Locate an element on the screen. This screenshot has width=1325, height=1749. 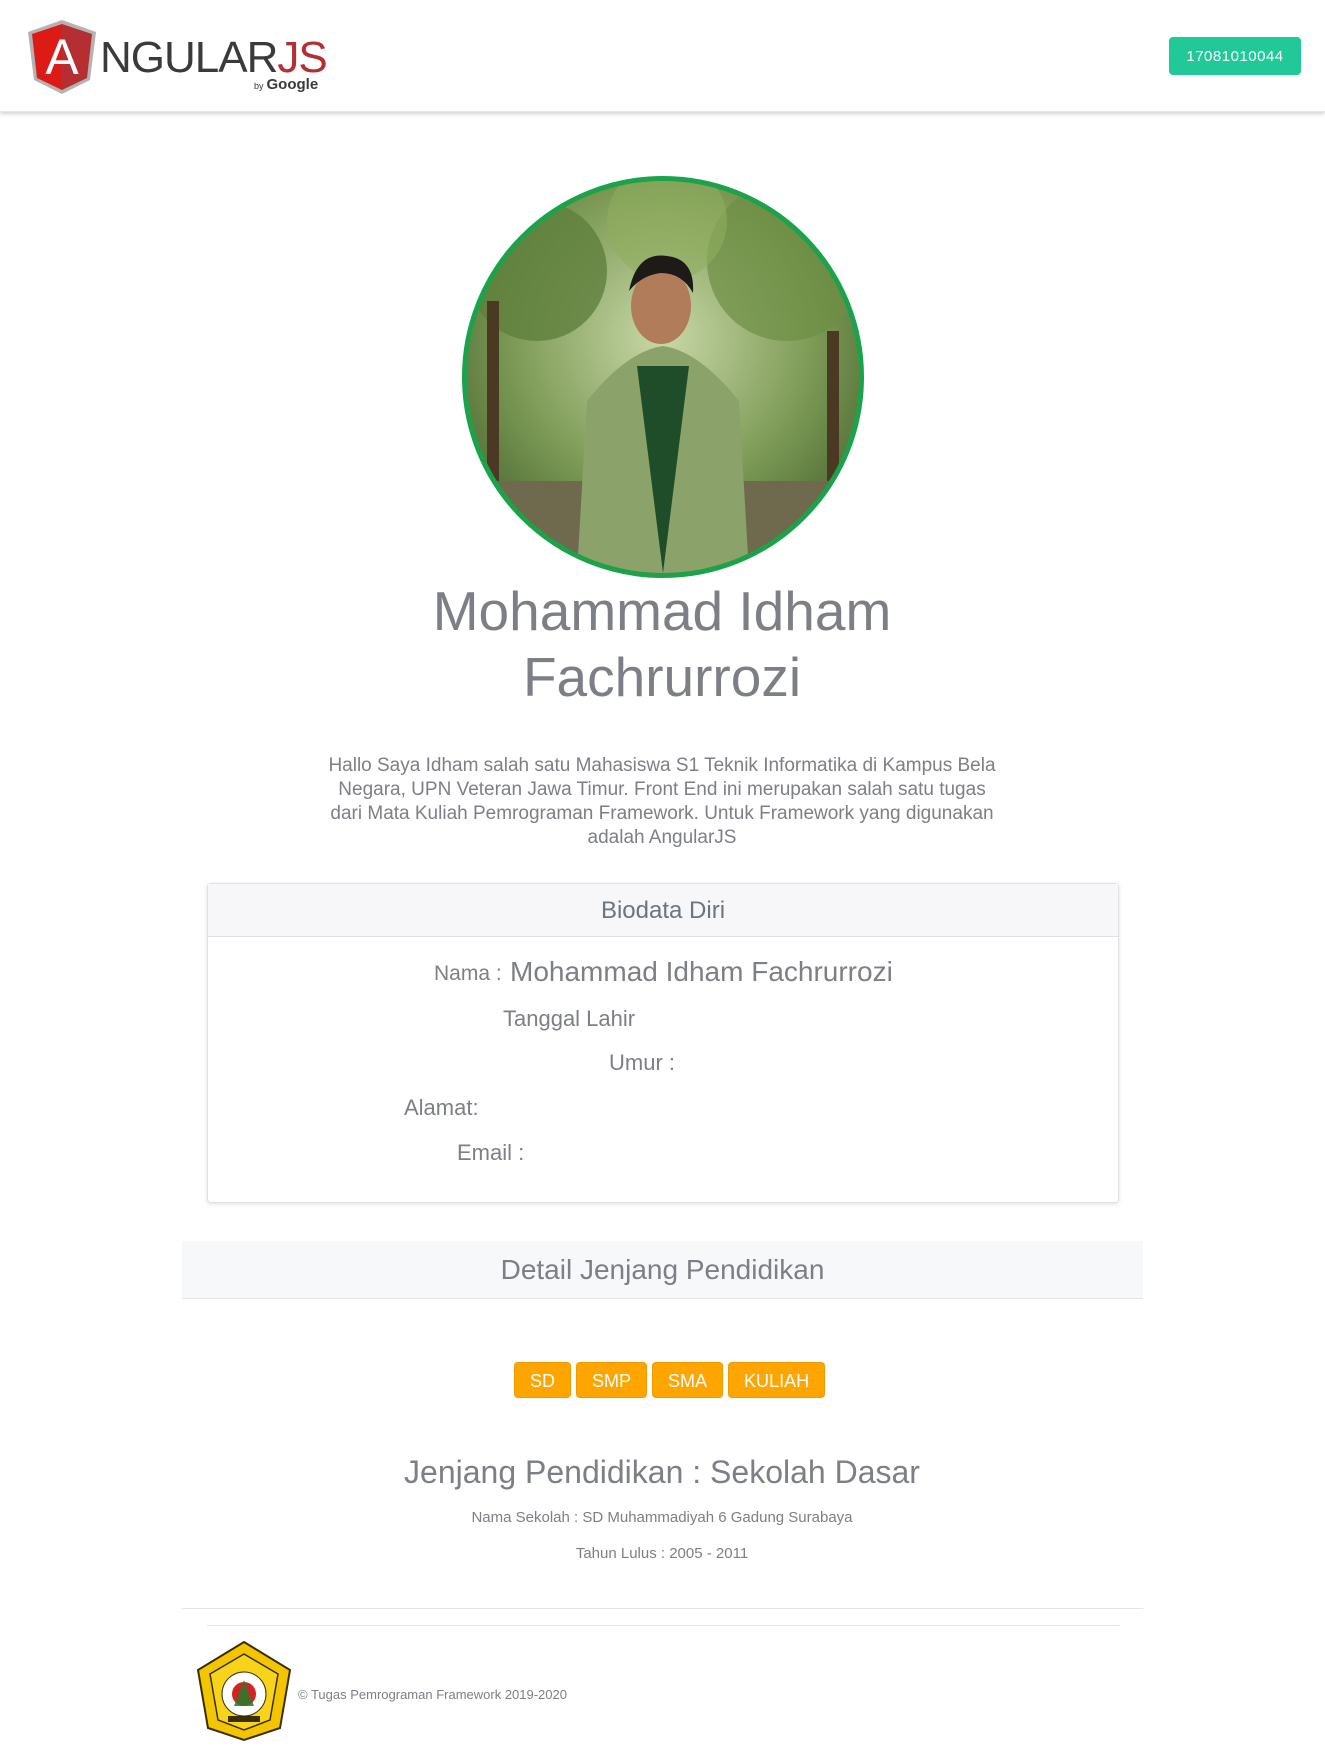
tab-kuliah: KULIAH is located at coordinates (777, 1380).